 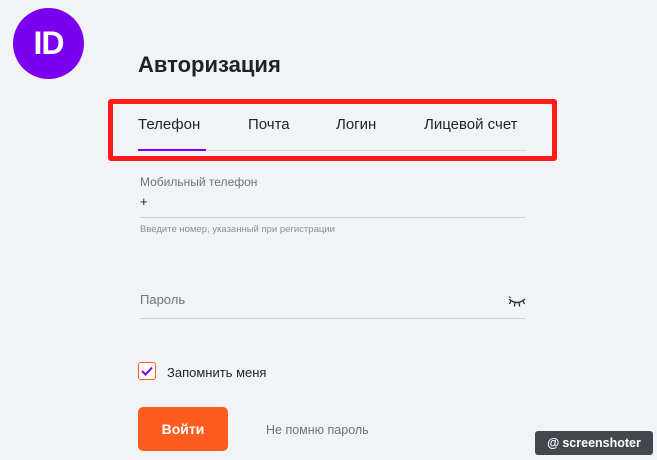 I want to click on phone-label: Мобильный телефон, so click(x=199, y=182).